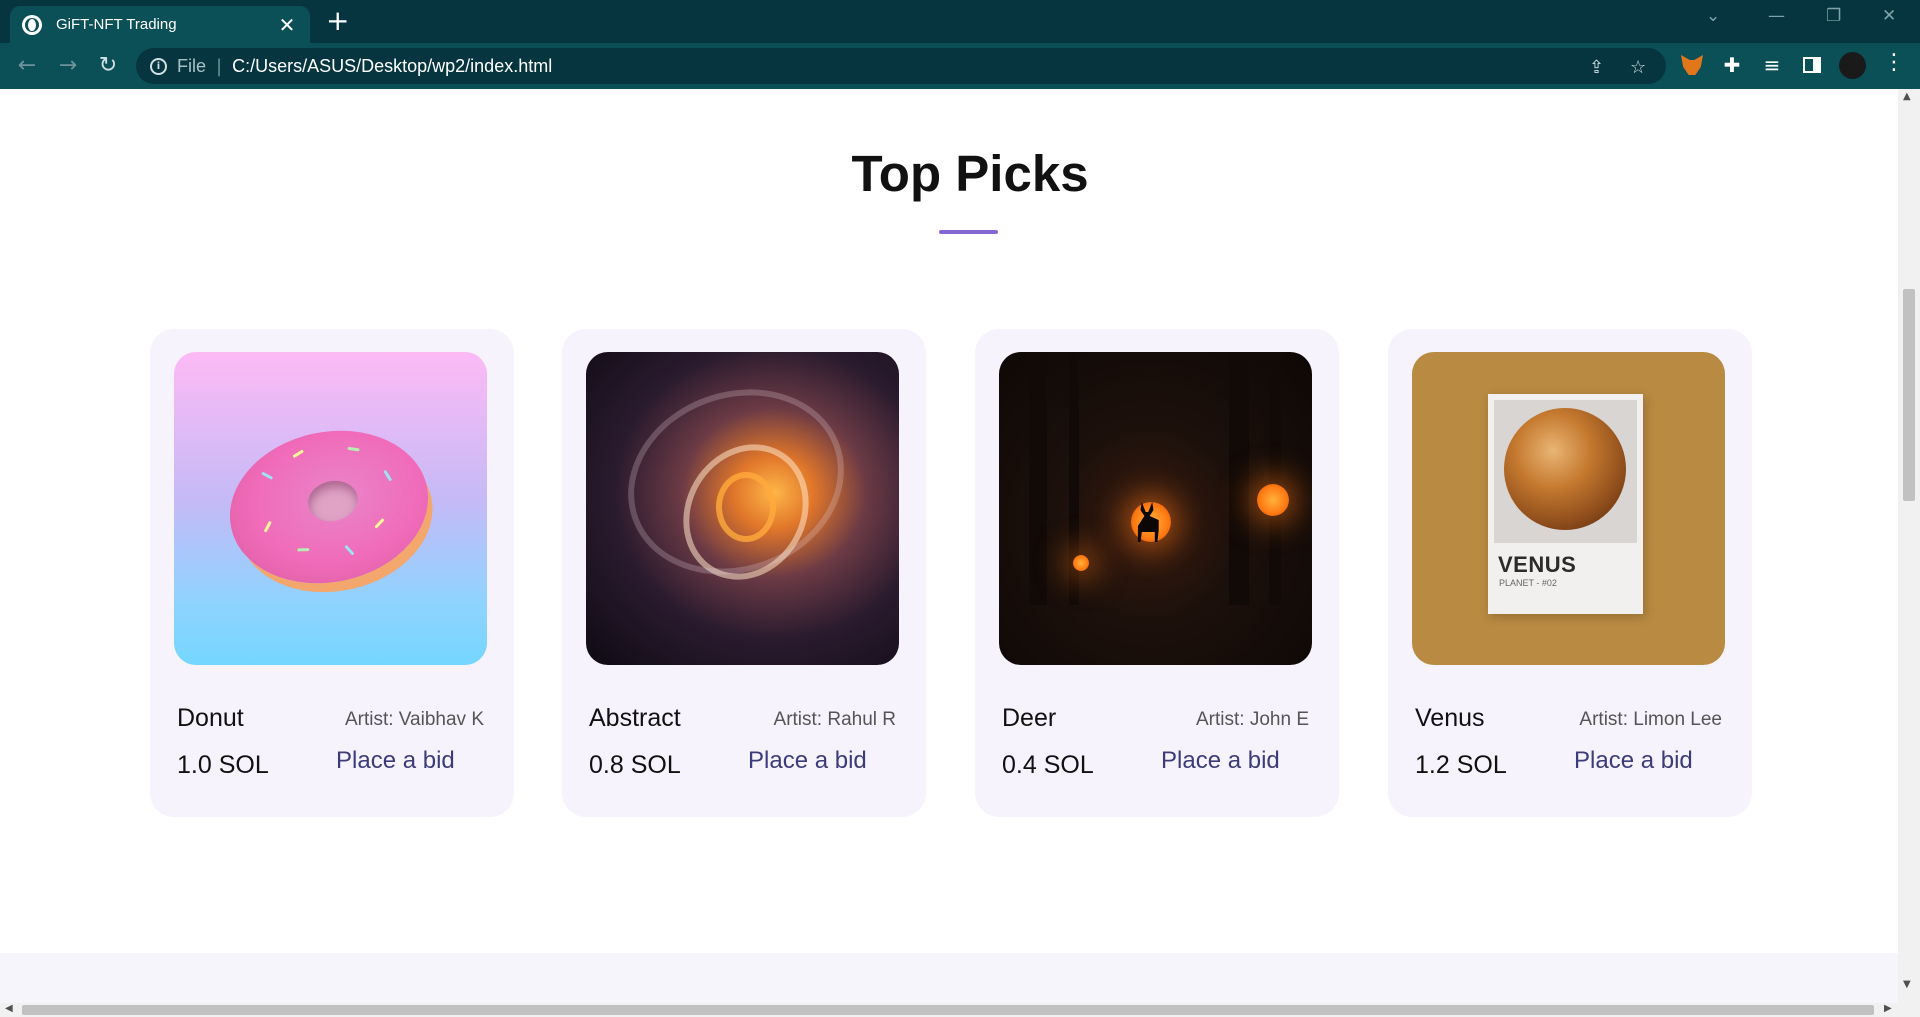 The image size is (1920, 1017). I want to click on globe-icon, so click(32, 24).